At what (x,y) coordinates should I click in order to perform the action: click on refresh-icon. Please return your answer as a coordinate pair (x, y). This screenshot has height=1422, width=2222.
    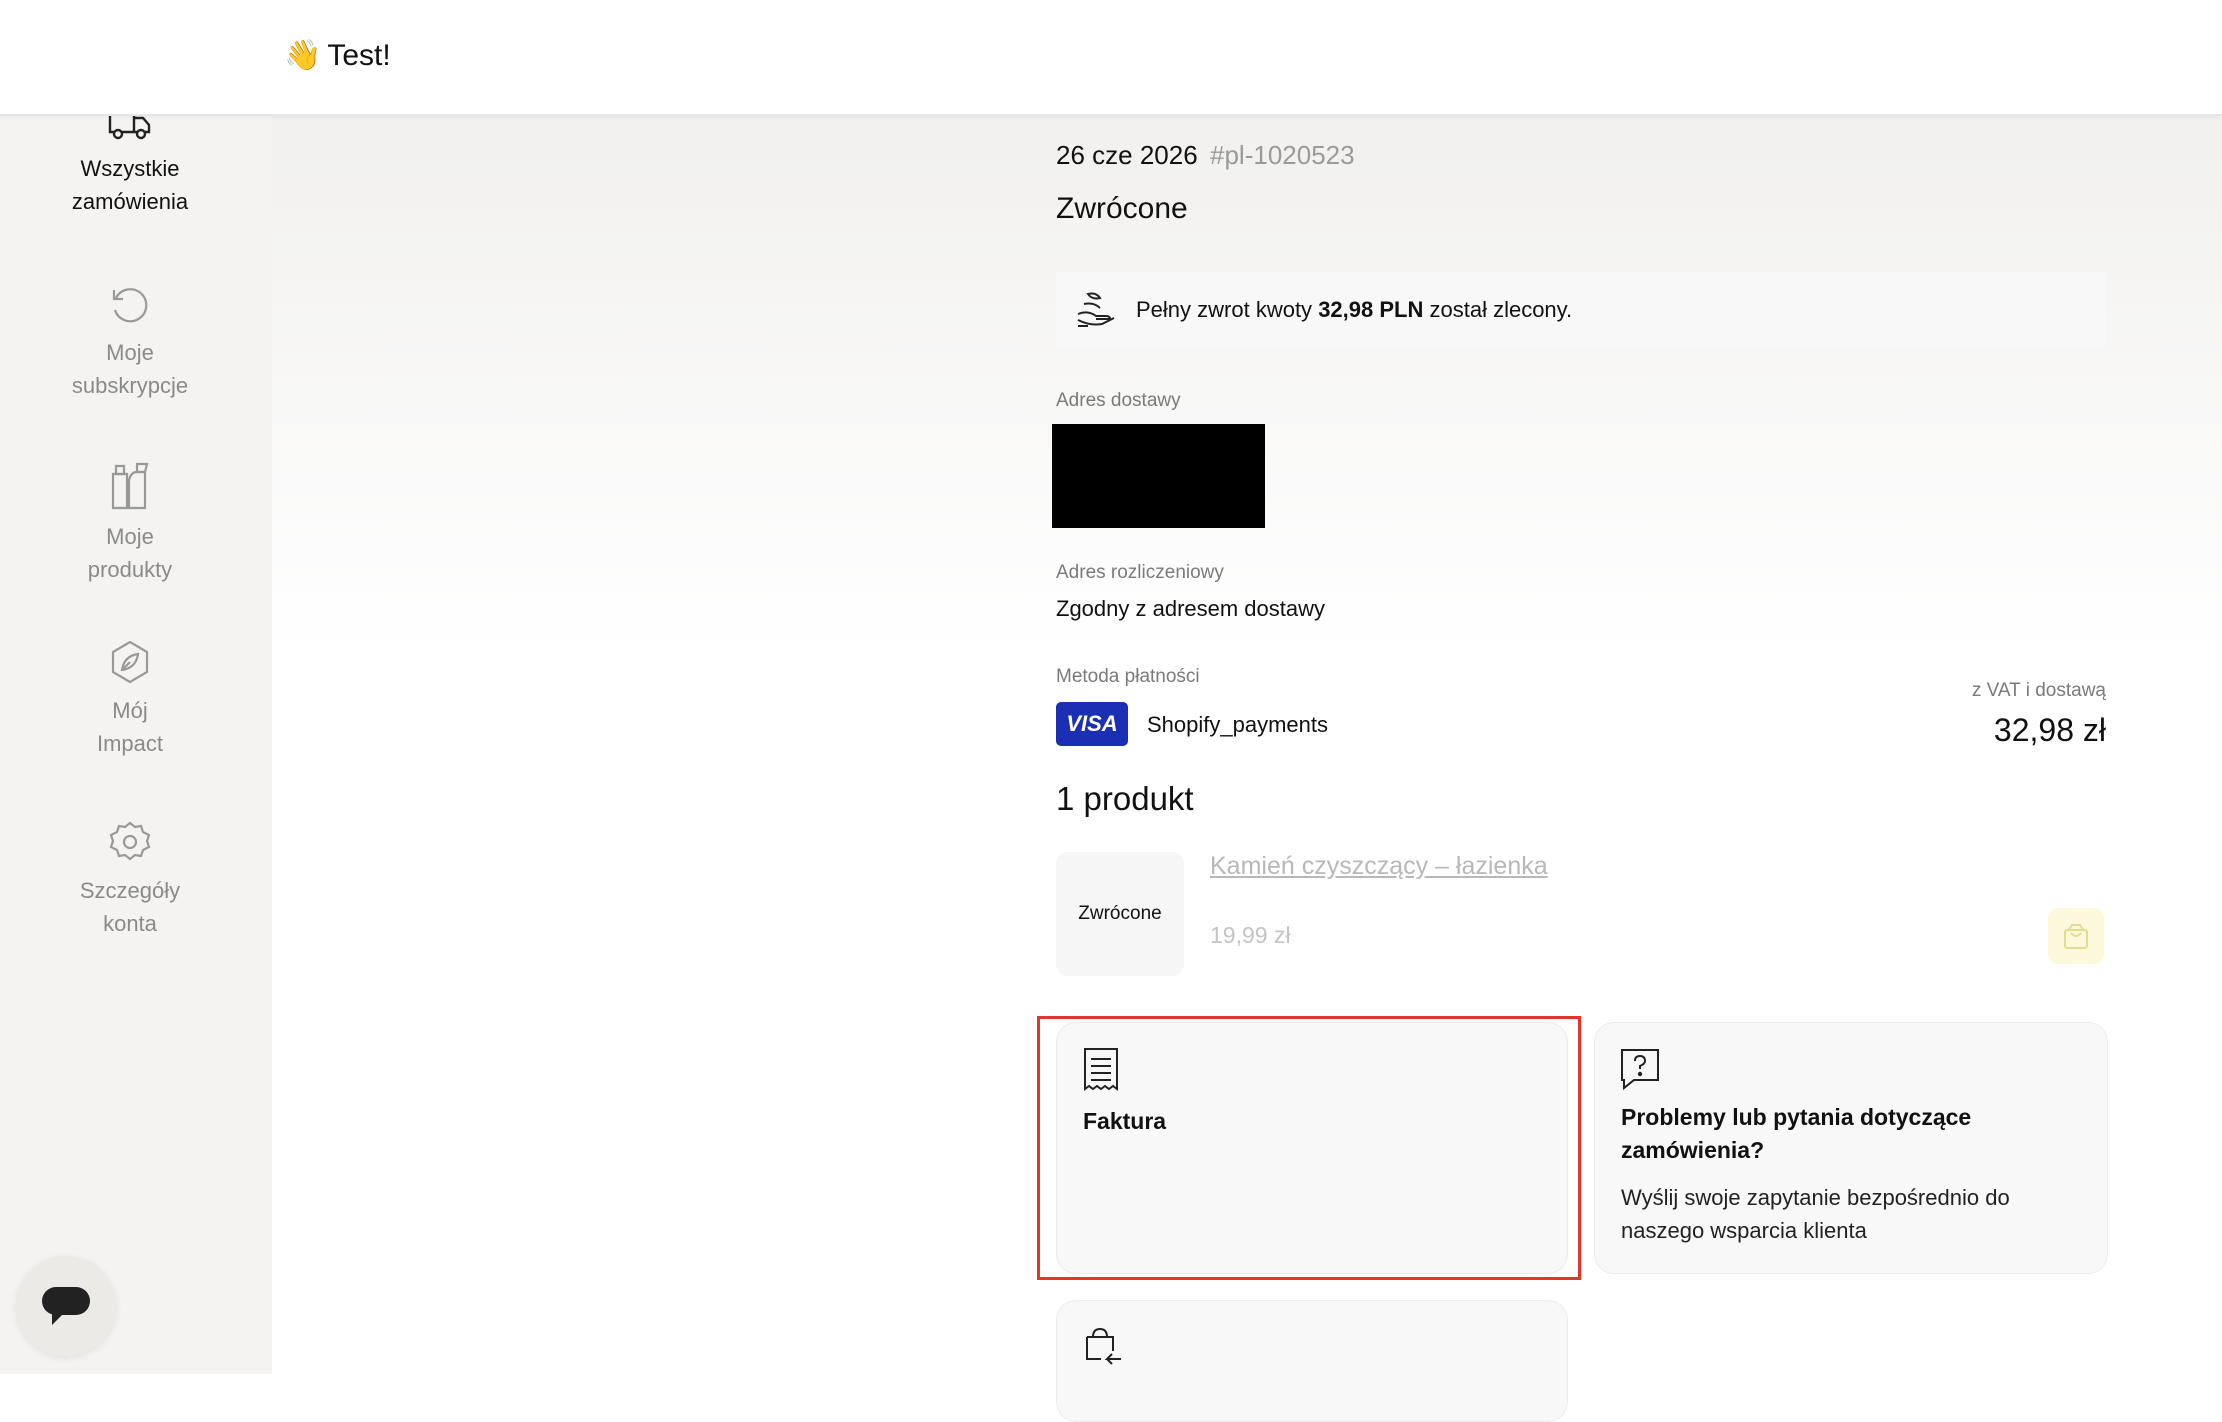
    Looking at the image, I should click on (130, 305).